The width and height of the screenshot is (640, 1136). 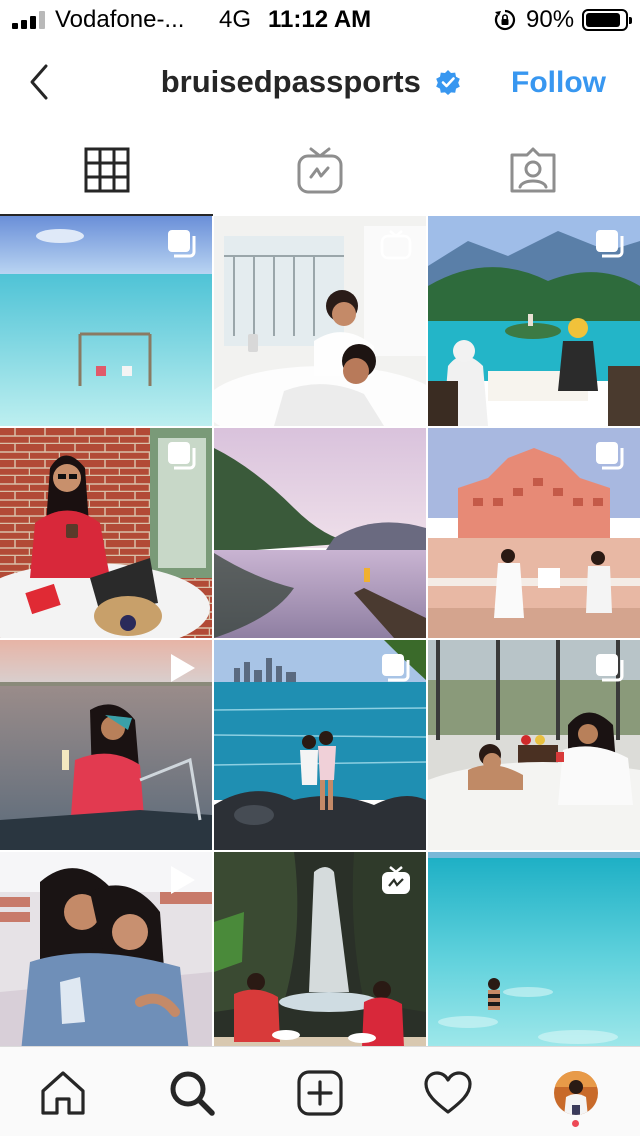 What do you see at coordinates (603, 20) in the screenshot?
I see `battery-level-fill` at bounding box center [603, 20].